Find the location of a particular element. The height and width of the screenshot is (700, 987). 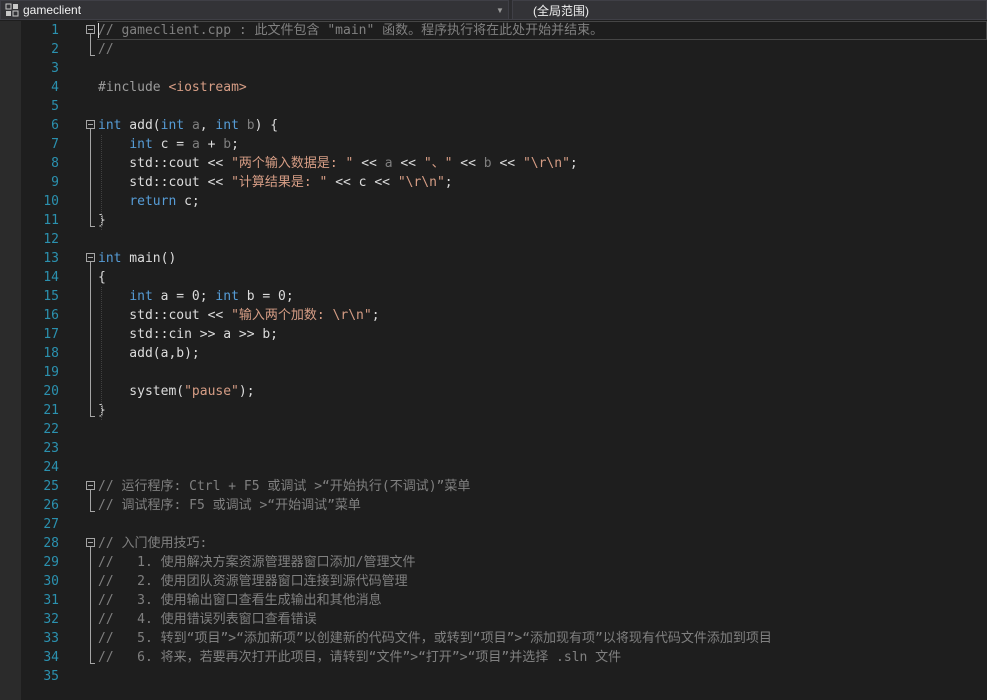

code-token: c; is located at coordinates (188, 201).